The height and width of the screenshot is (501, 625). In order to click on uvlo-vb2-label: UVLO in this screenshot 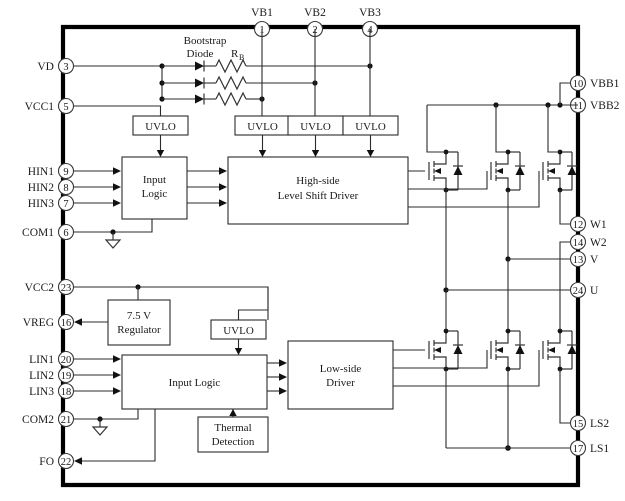, I will do `click(315, 127)`.